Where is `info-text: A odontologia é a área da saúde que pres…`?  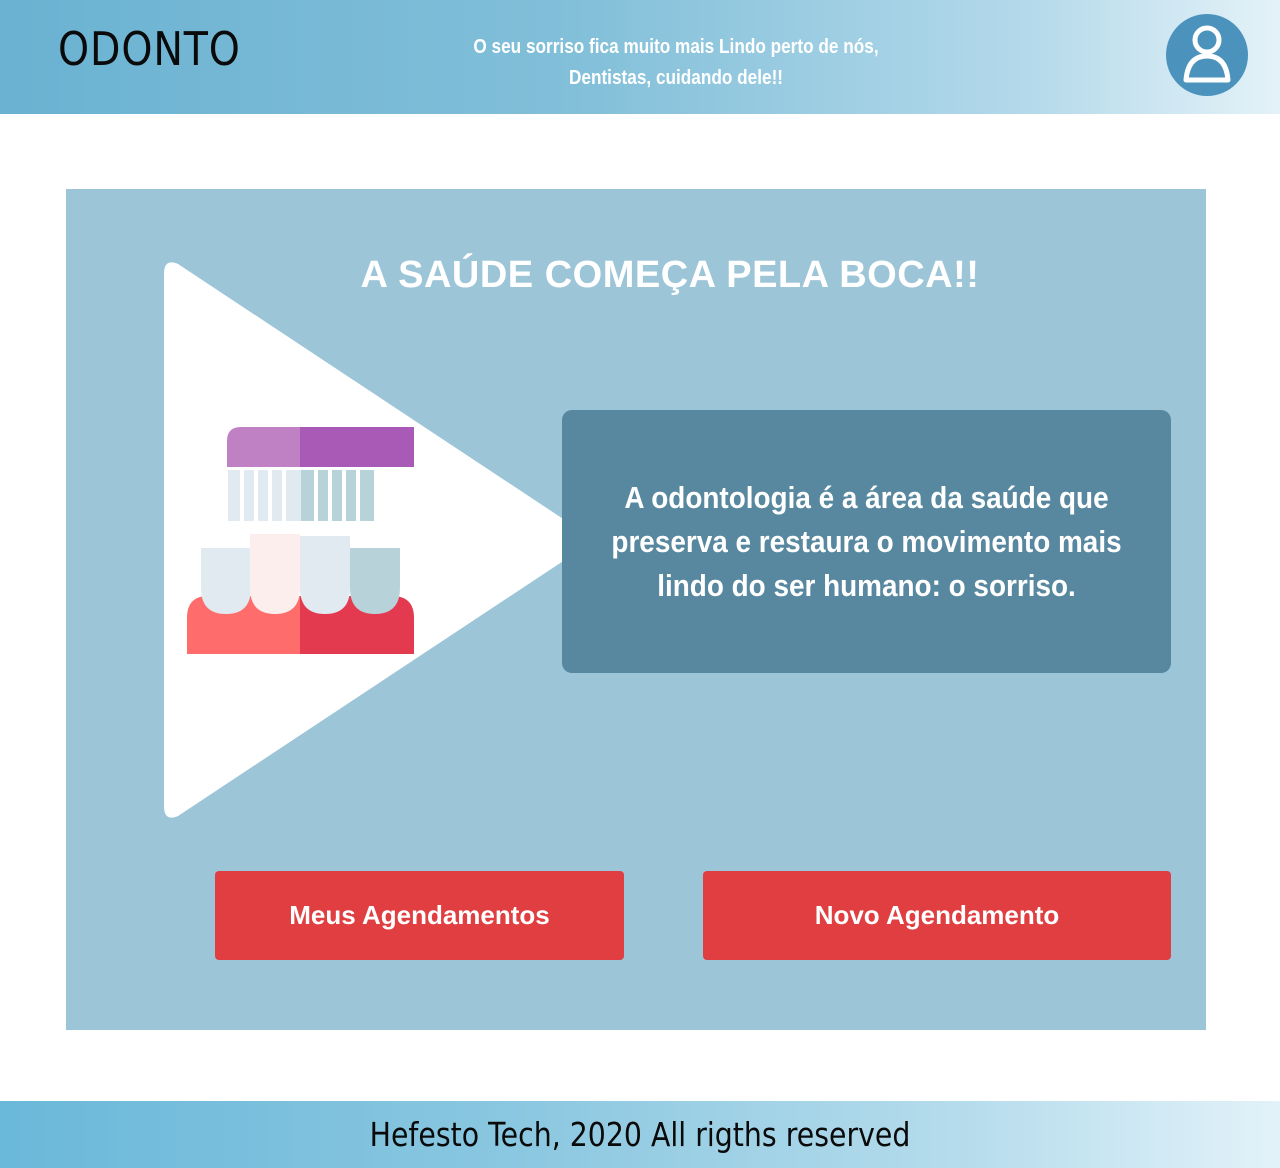
info-text: A odontologia é a área da saúde que pres… is located at coordinates (866, 541).